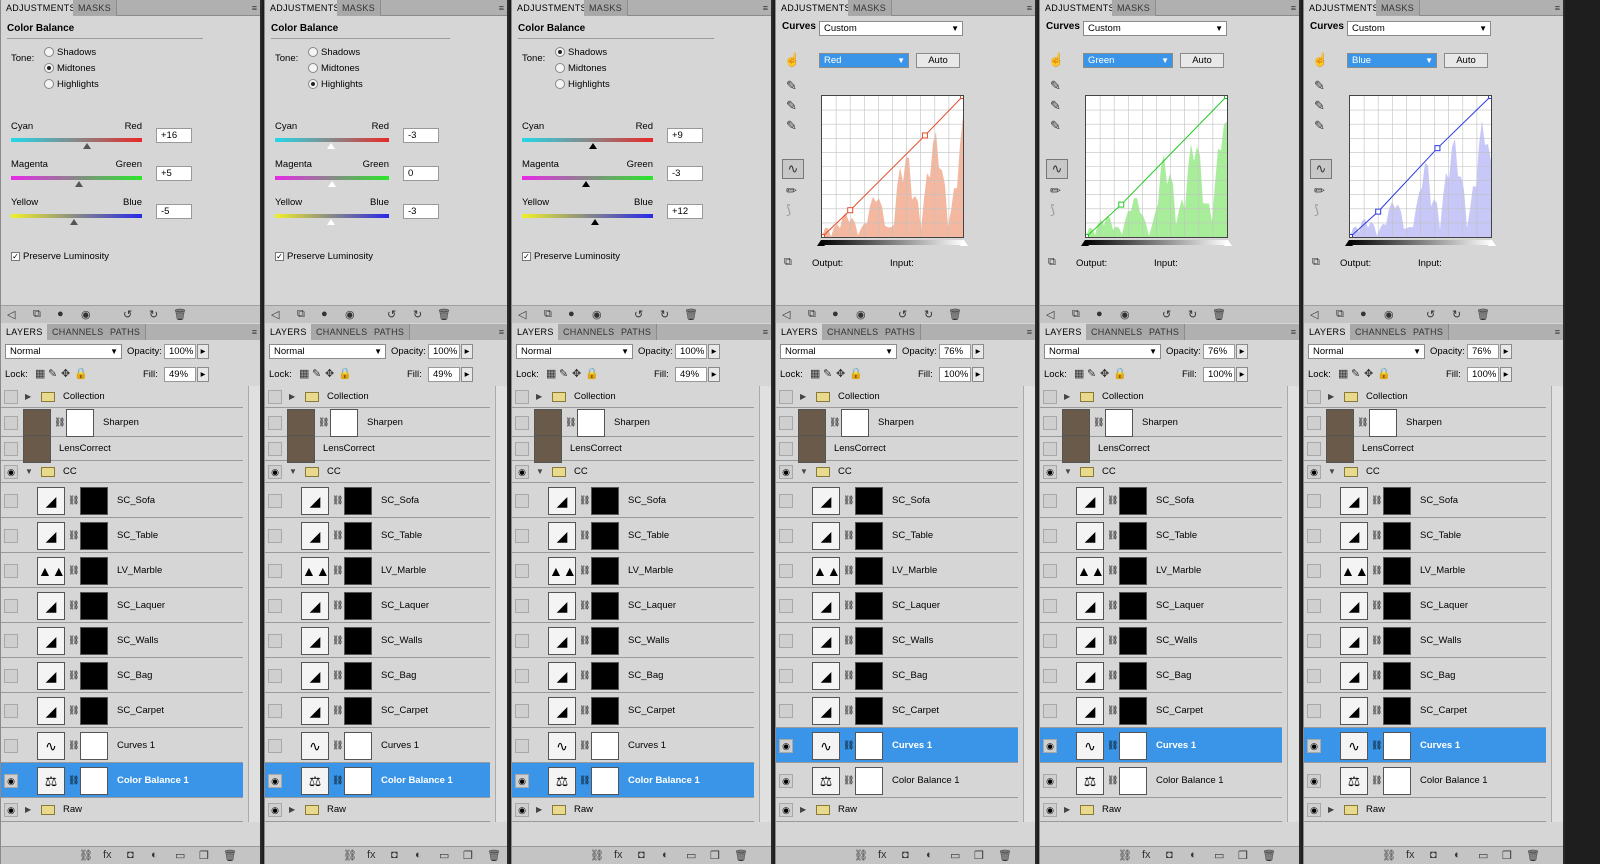 Image resolution: width=1600 pixels, height=864 pixels. I want to click on radio-highlights: Highlights, so click(335, 86).